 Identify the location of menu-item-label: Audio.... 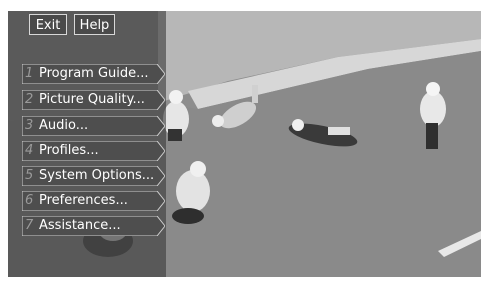
(64, 125).